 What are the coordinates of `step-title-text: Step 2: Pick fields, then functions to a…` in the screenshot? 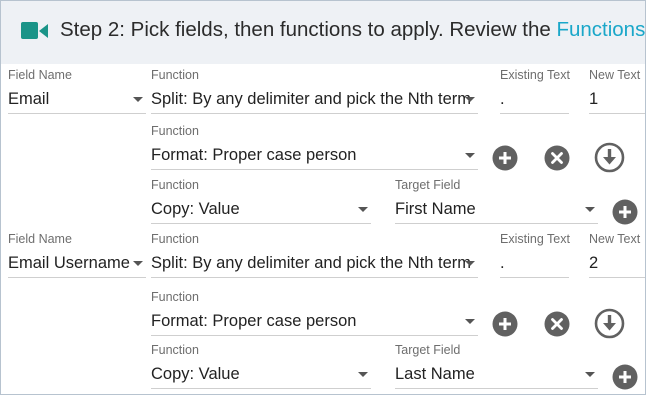 It's located at (308, 29).